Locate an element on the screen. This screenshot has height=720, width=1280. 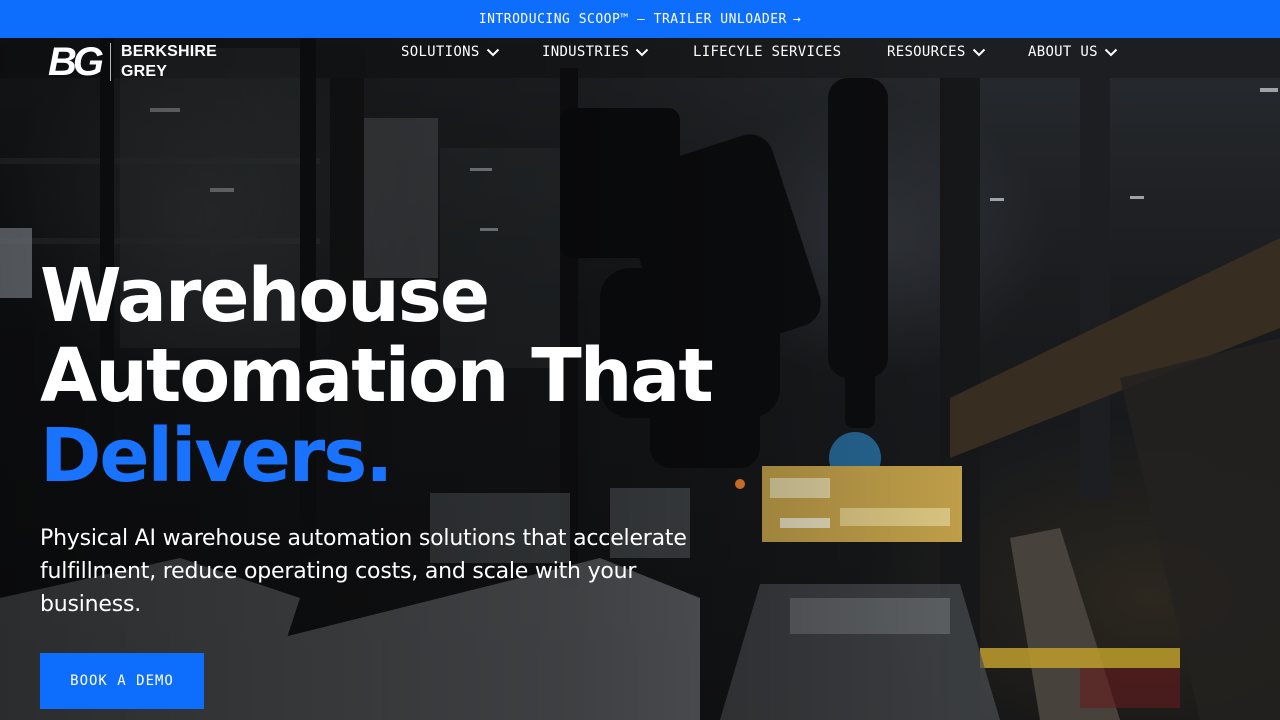
nav-item-about-us: ABOUT US is located at coordinates (1073, 52).